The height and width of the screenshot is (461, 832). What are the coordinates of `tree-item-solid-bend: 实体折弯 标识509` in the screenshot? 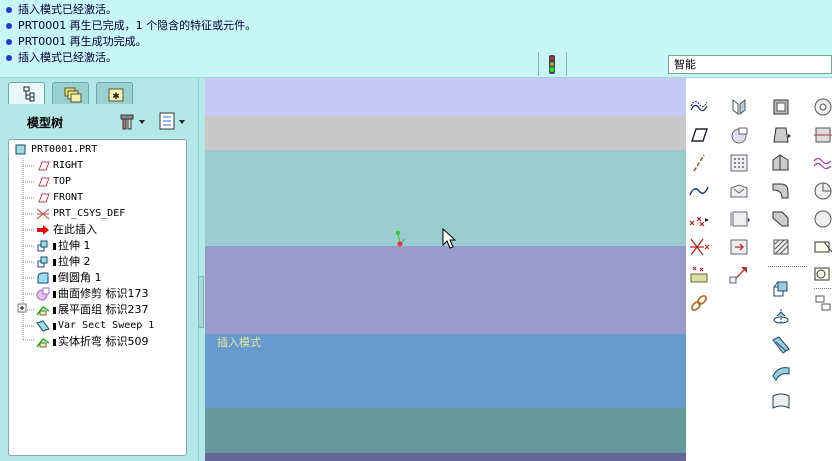 It's located at (92, 342).